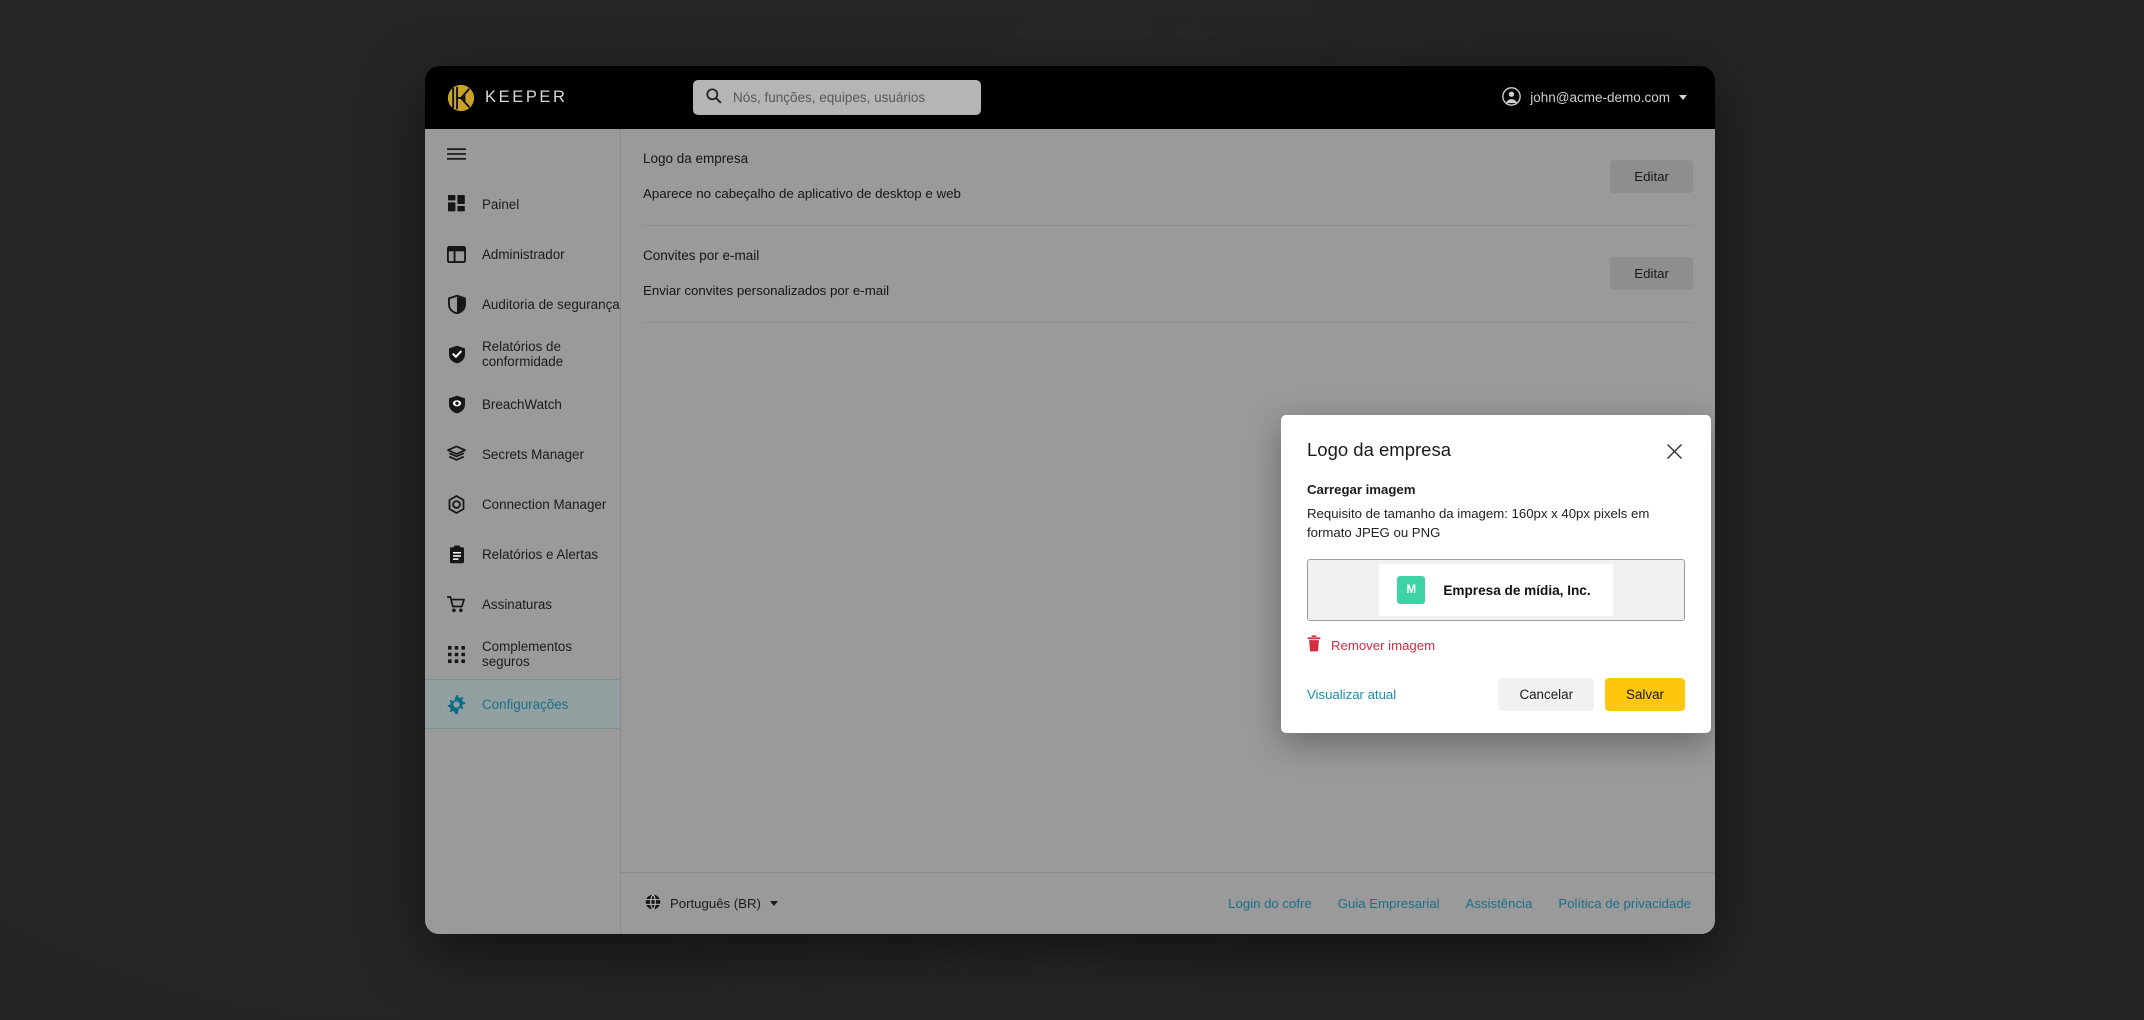 Image resolution: width=2144 pixels, height=1020 pixels. I want to click on sidebar-item-relatorios-e-alertas: Relatórios e Alertas, so click(522, 554).